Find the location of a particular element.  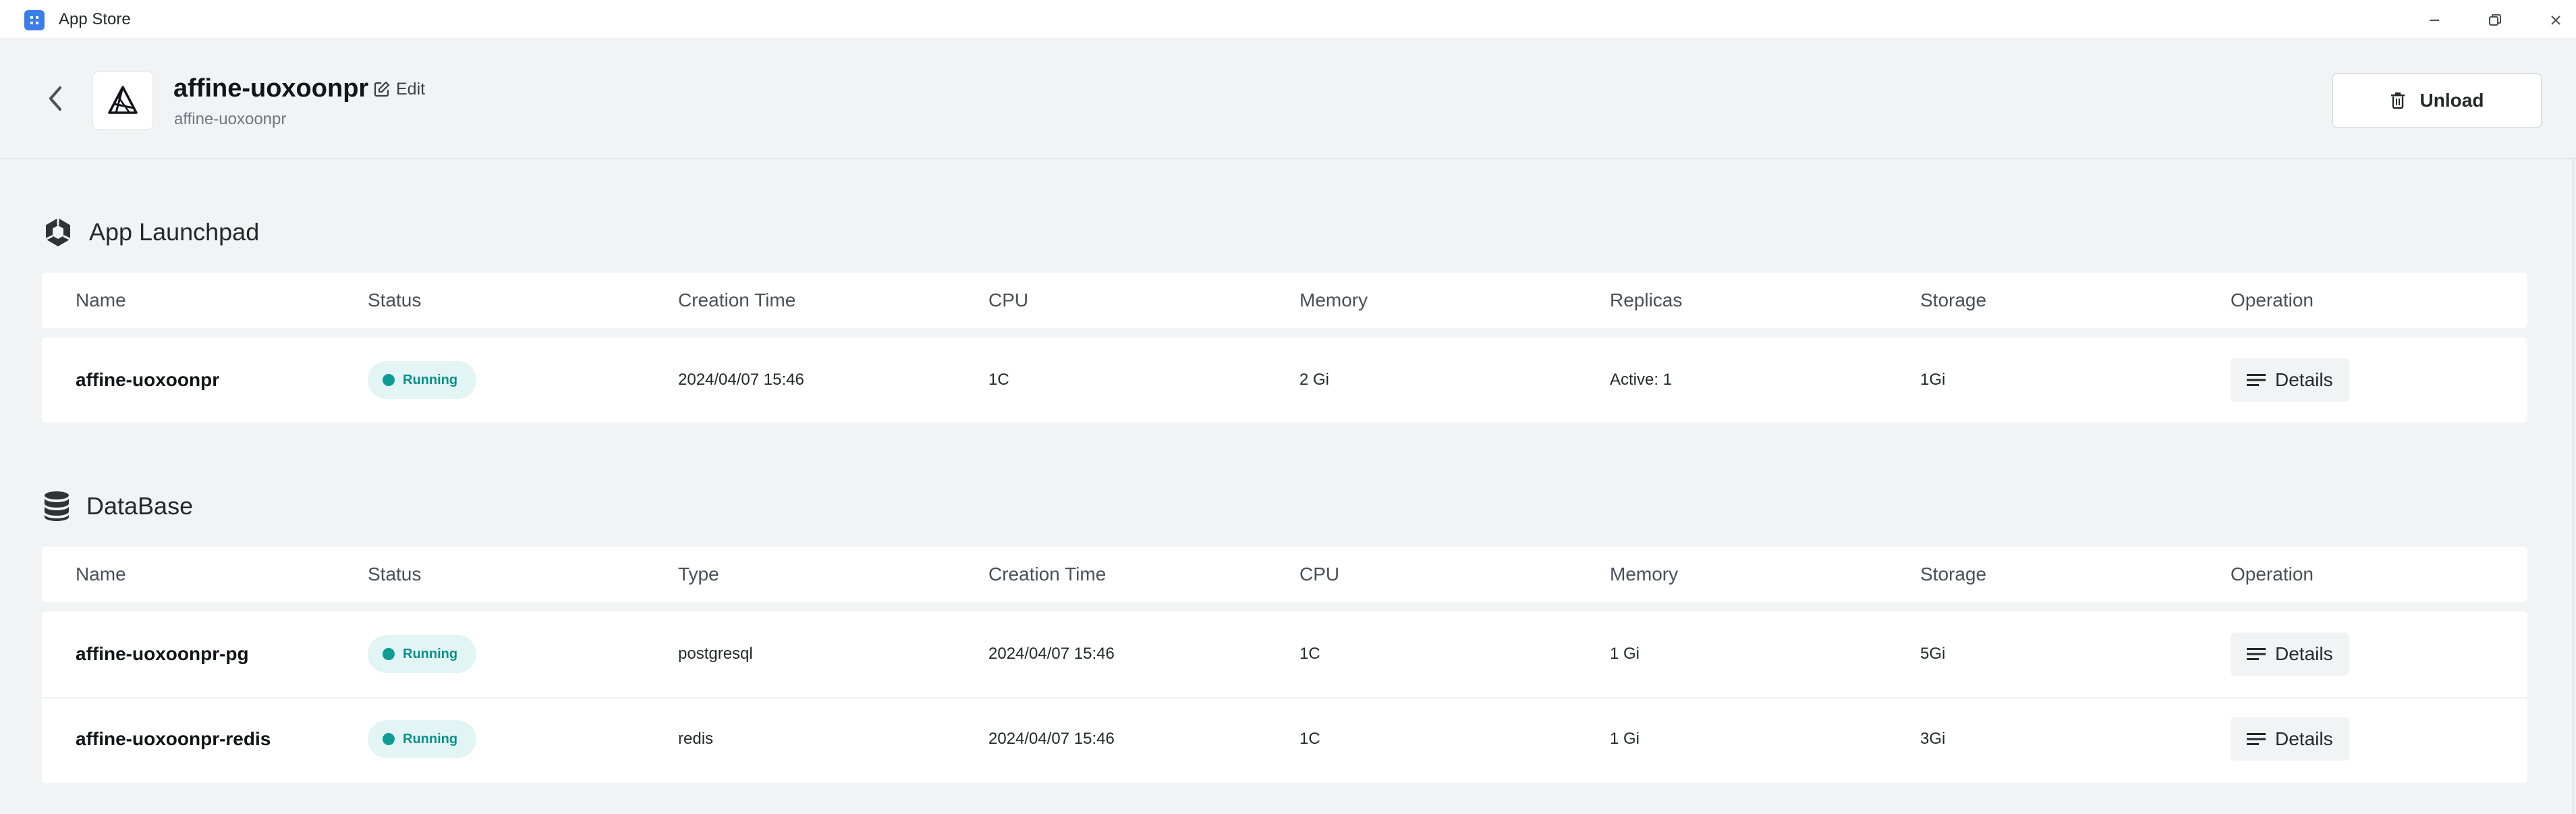

unload-button: Unload is located at coordinates (2437, 100).